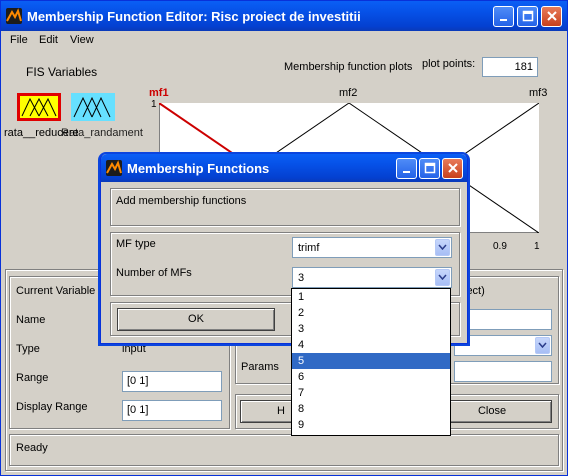  What do you see at coordinates (154, 104) in the screenshot?
I see `y-tick-1: 1` at bounding box center [154, 104].